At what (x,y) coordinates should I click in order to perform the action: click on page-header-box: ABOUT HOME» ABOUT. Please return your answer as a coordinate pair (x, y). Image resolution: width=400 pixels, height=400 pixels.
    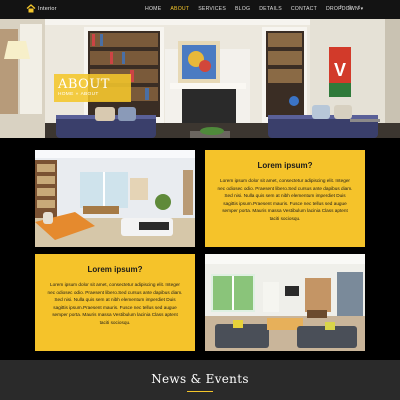
    Looking at the image, I should click on (92, 88).